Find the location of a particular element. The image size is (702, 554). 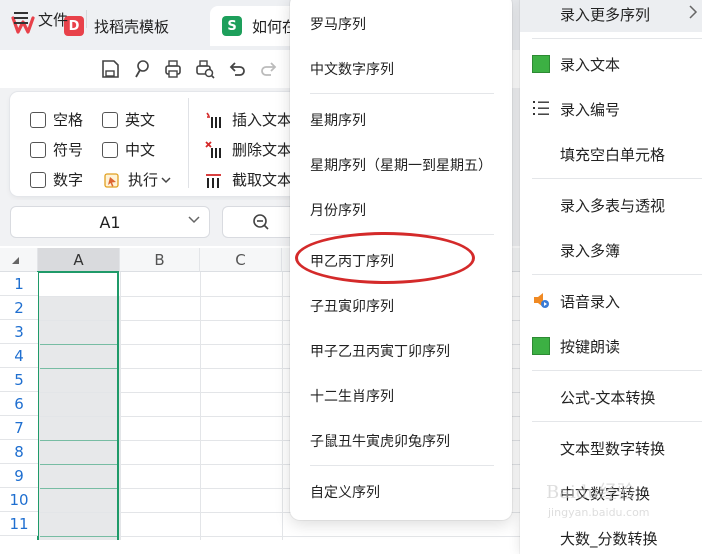

row-header-6: 6 is located at coordinates (19, 404).